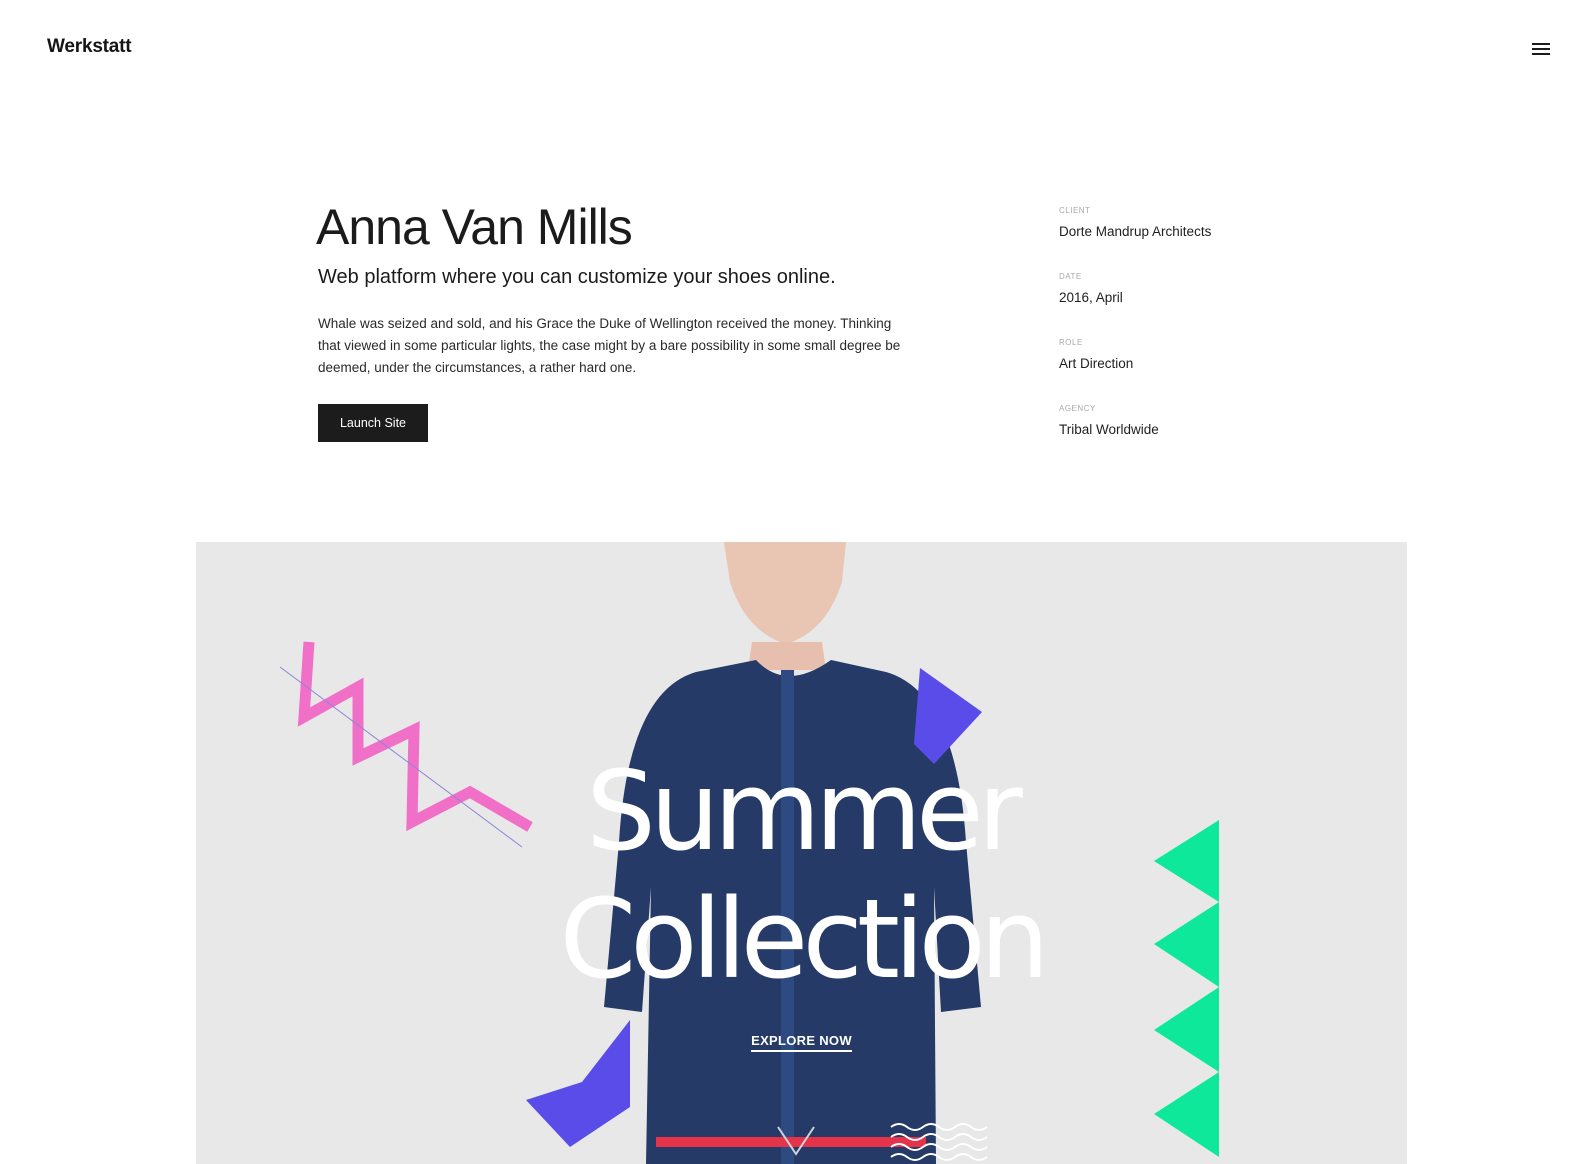  What do you see at coordinates (1541, 50) in the screenshot?
I see `hamburger-menu-icon` at bounding box center [1541, 50].